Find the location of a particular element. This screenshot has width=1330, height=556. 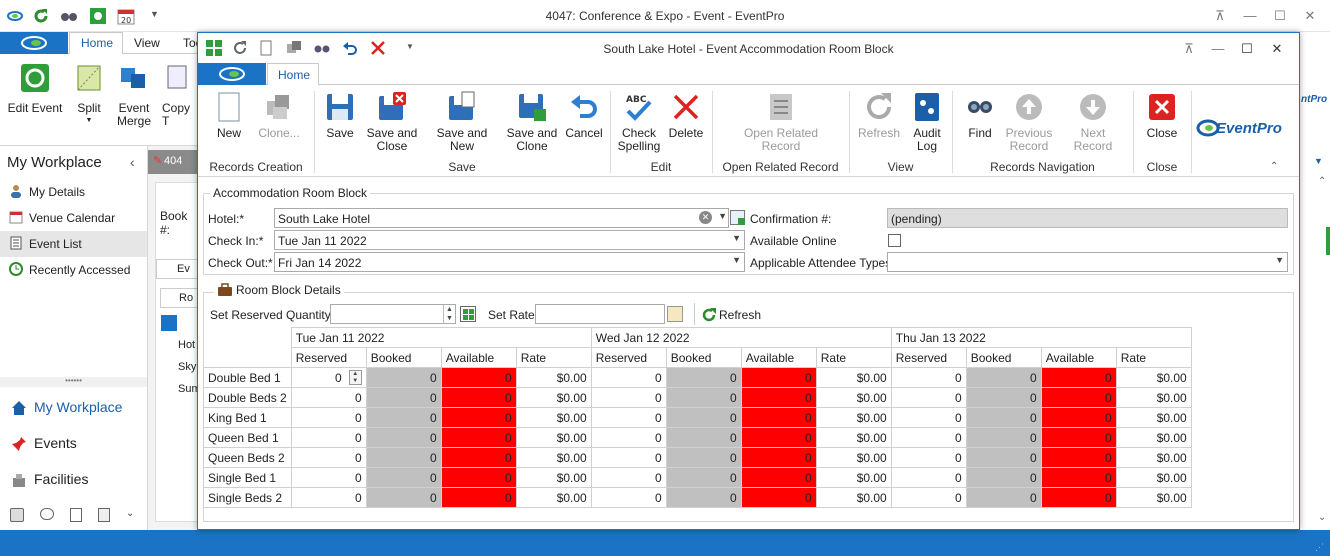

document-icon is located at coordinates (76, 515).